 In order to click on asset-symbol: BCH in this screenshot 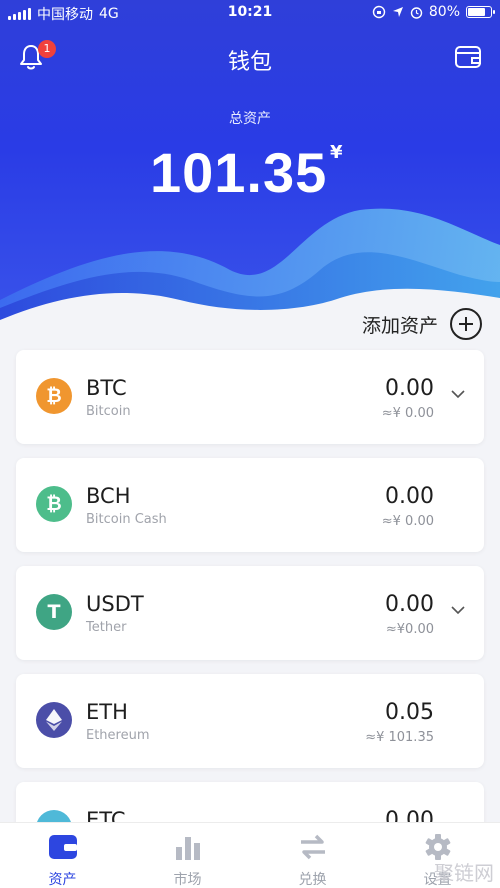, I will do `click(108, 496)`.